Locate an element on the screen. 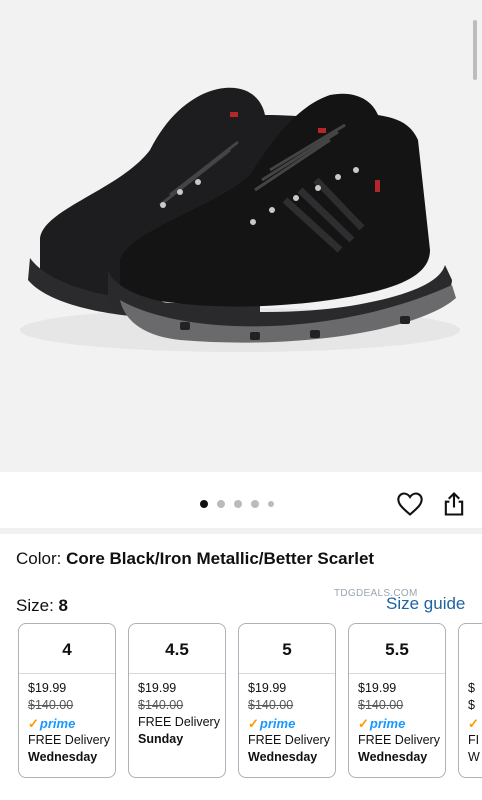 This screenshot has height=800, width=482. price: $ is located at coordinates (471, 688).